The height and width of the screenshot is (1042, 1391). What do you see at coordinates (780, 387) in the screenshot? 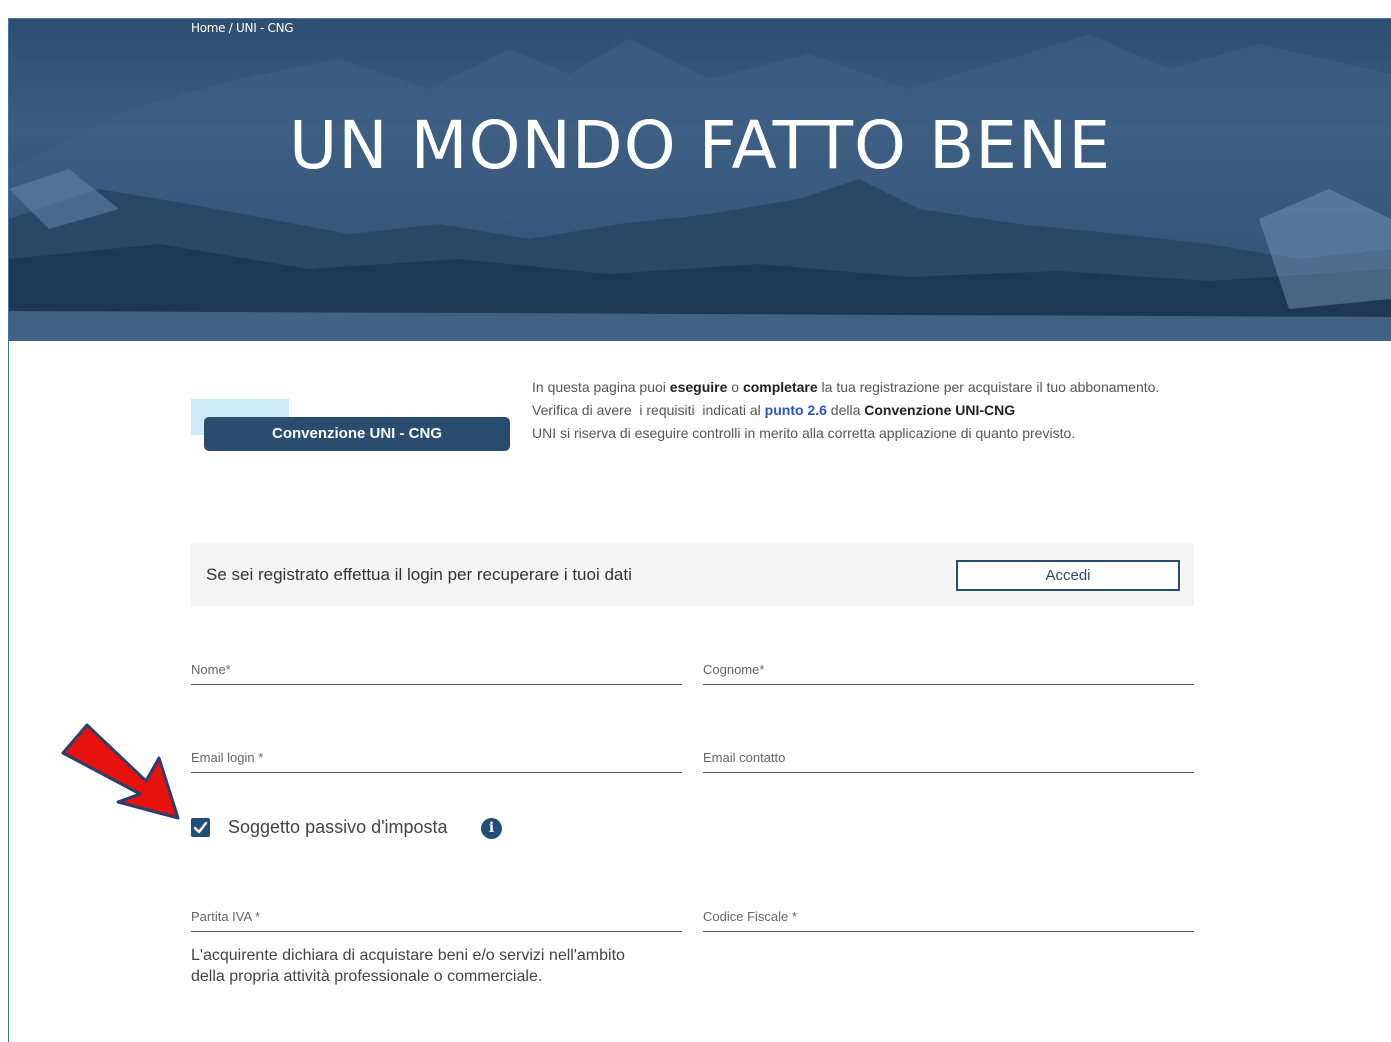
I see `intro-bold-completare: completare` at bounding box center [780, 387].